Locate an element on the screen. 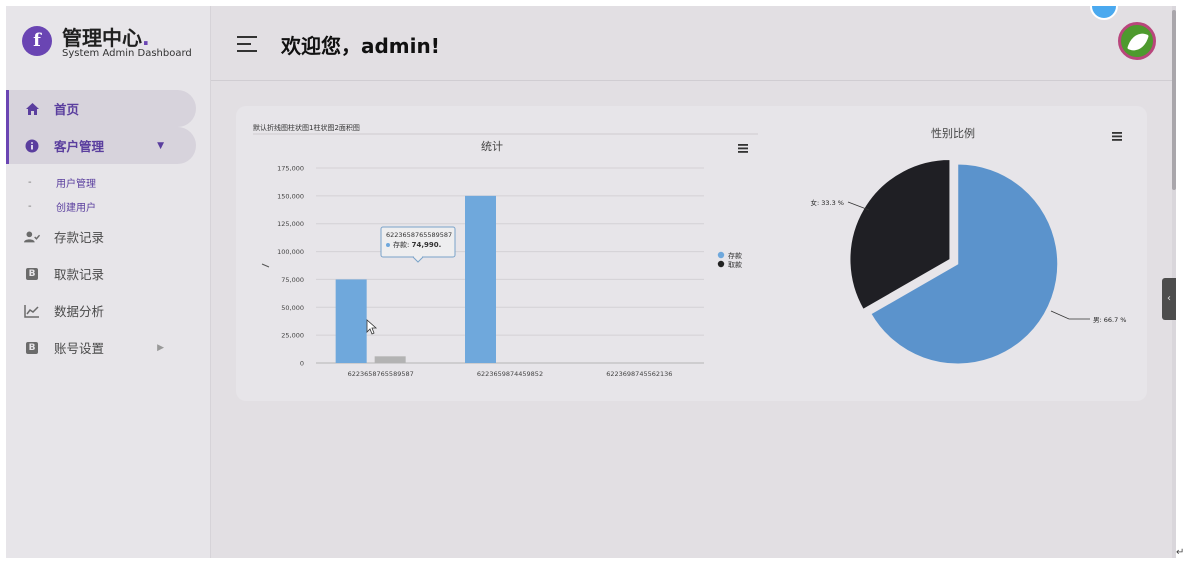 The height and width of the screenshot is (565, 1184). y-tick-label: 150,000 is located at coordinates (290, 196).